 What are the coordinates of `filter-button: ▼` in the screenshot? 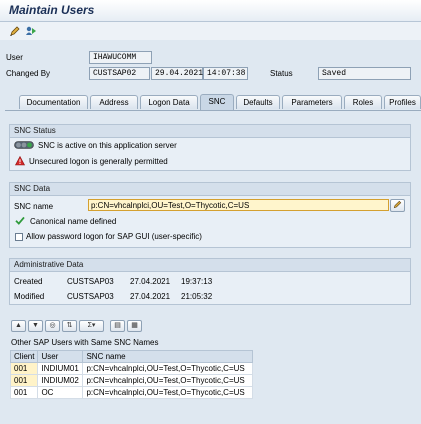 It's located at (35, 326).